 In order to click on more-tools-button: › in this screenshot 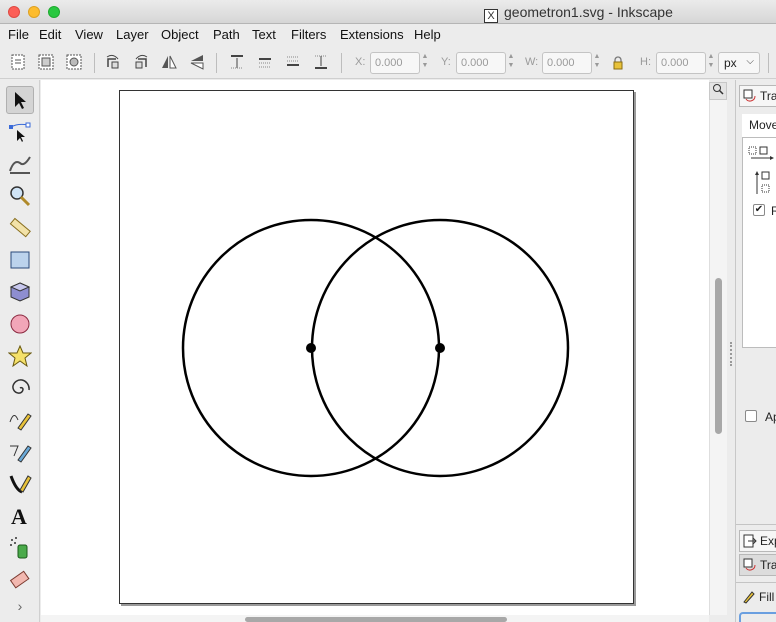, I will do `click(20, 606)`.